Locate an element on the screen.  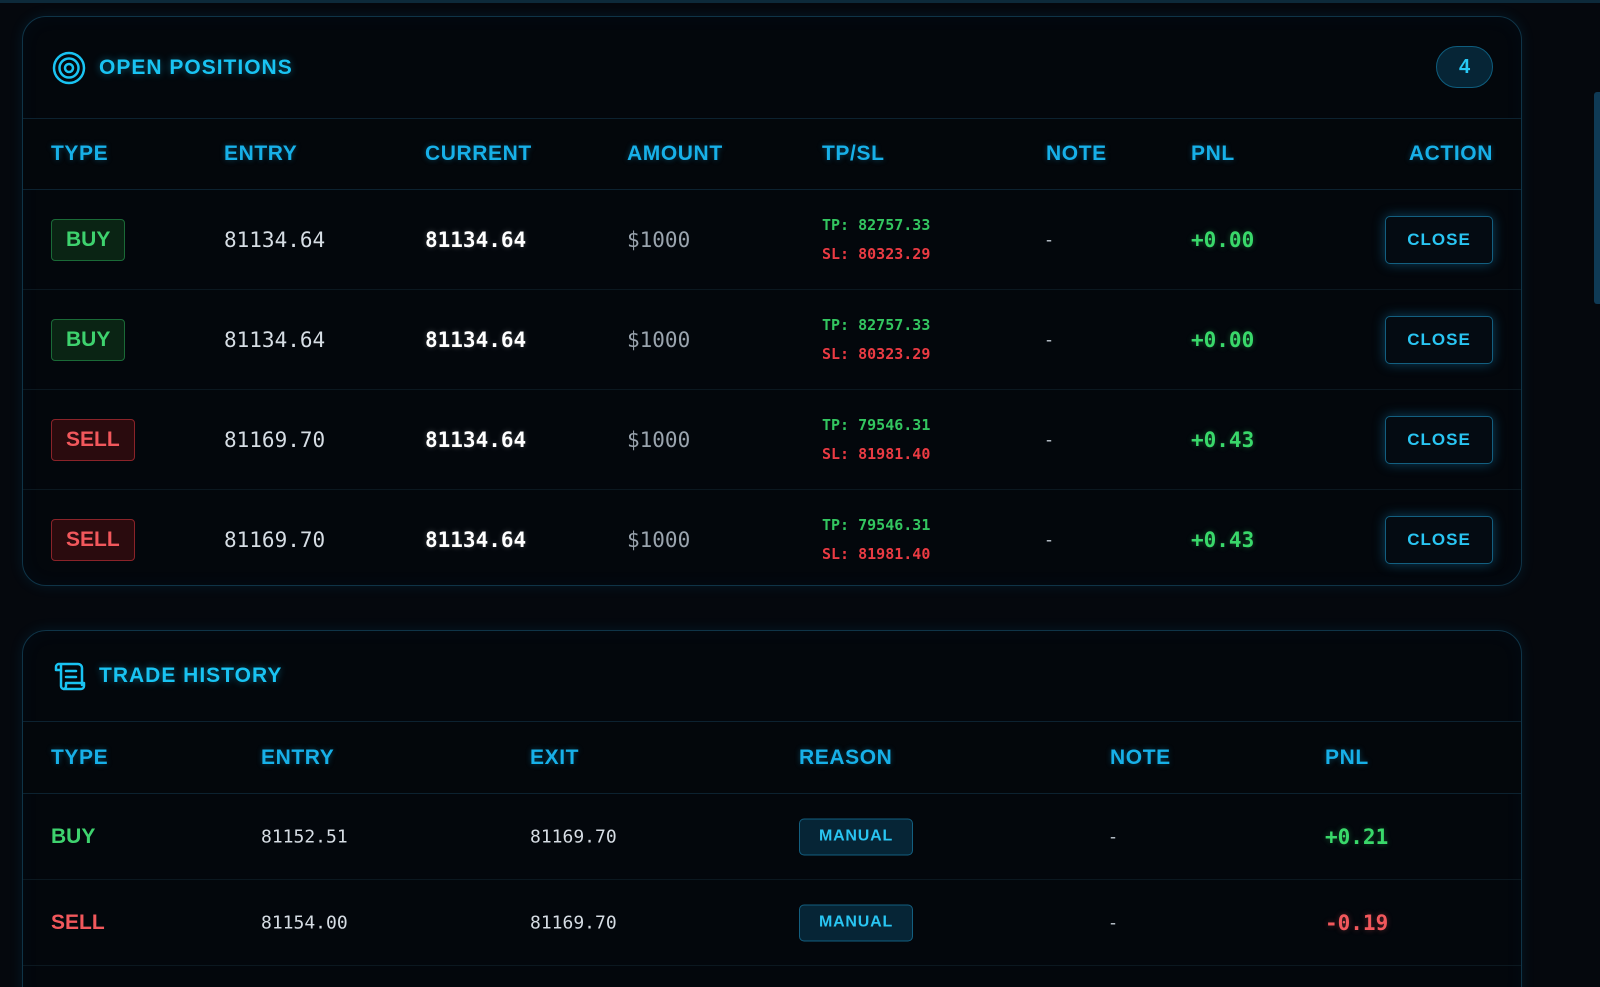
history-row: BUY 81152.51 81169.70 MANUAL - +0.21 is located at coordinates (772, 837).